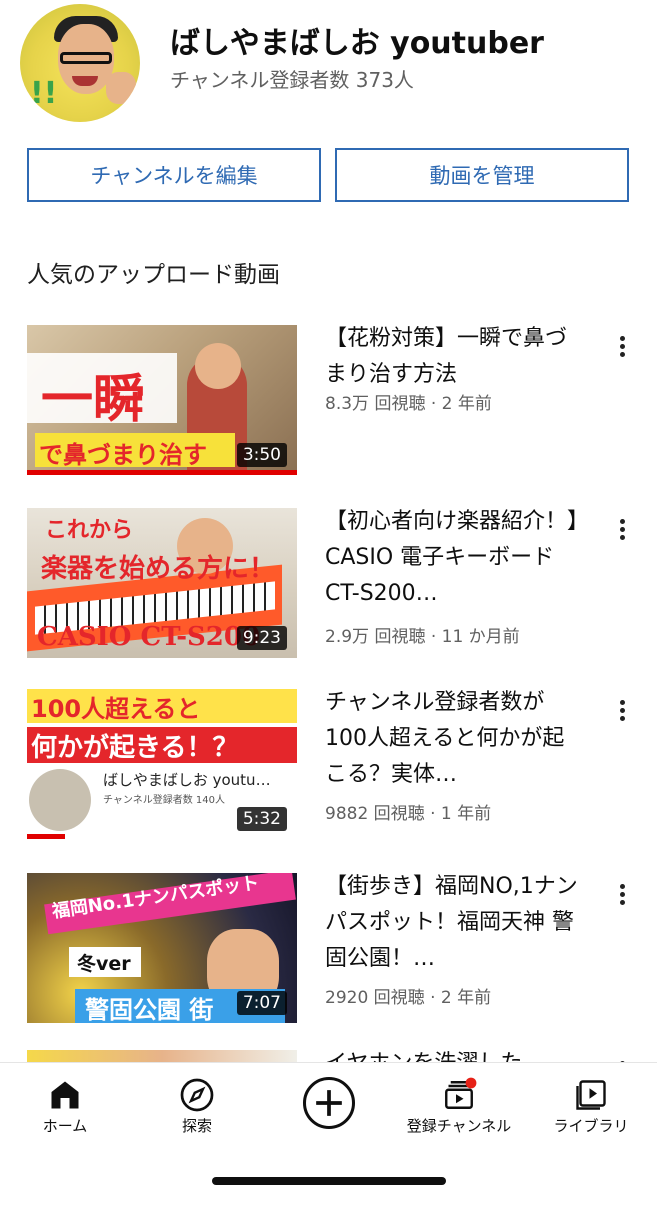 Image resolution: width=657 pixels, height=1210 pixels. Describe the element at coordinates (197, 1095) in the screenshot. I see `compass-icon` at that location.